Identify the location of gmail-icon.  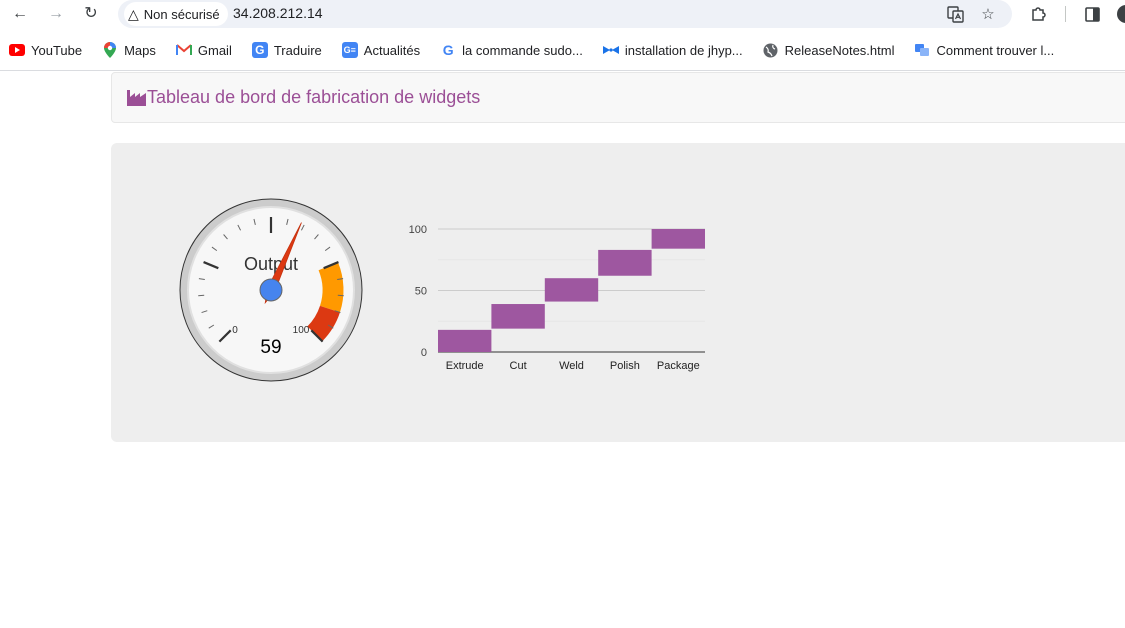
(183, 50).